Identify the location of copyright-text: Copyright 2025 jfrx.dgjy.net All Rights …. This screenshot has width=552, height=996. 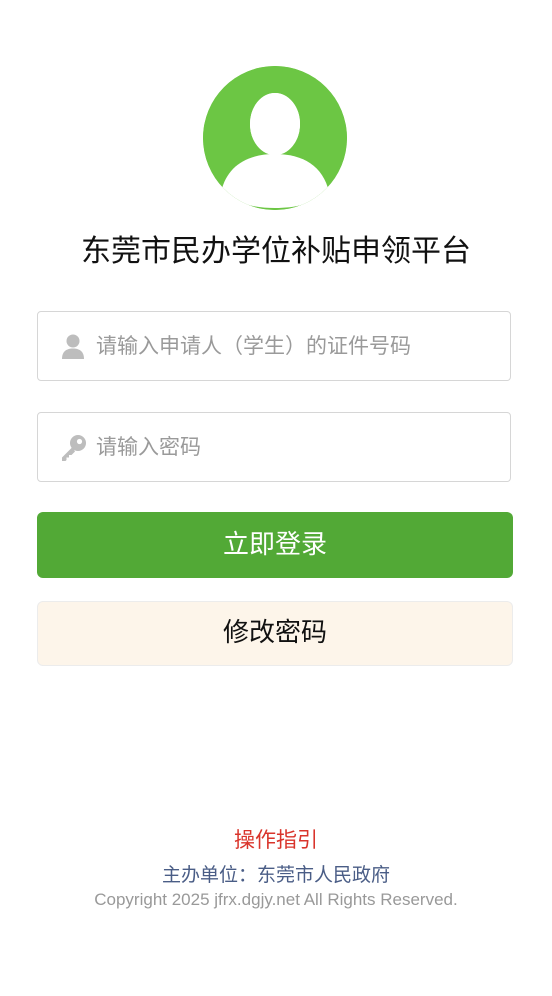
(276, 899).